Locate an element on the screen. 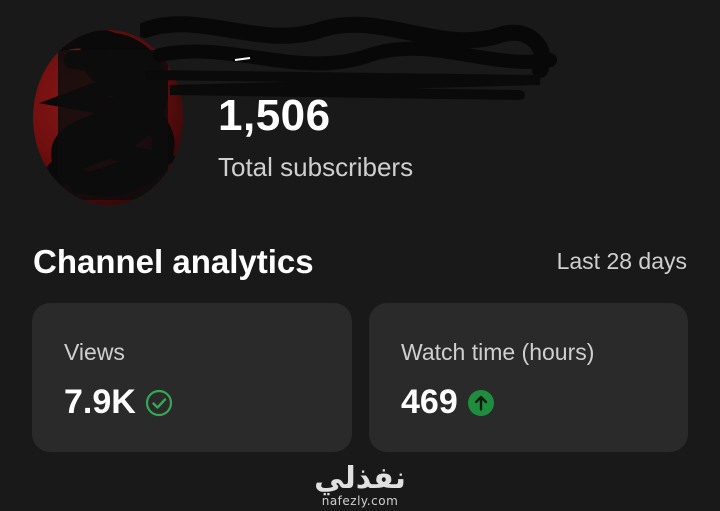  watch-time-value: 469 is located at coordinates (429, 402).